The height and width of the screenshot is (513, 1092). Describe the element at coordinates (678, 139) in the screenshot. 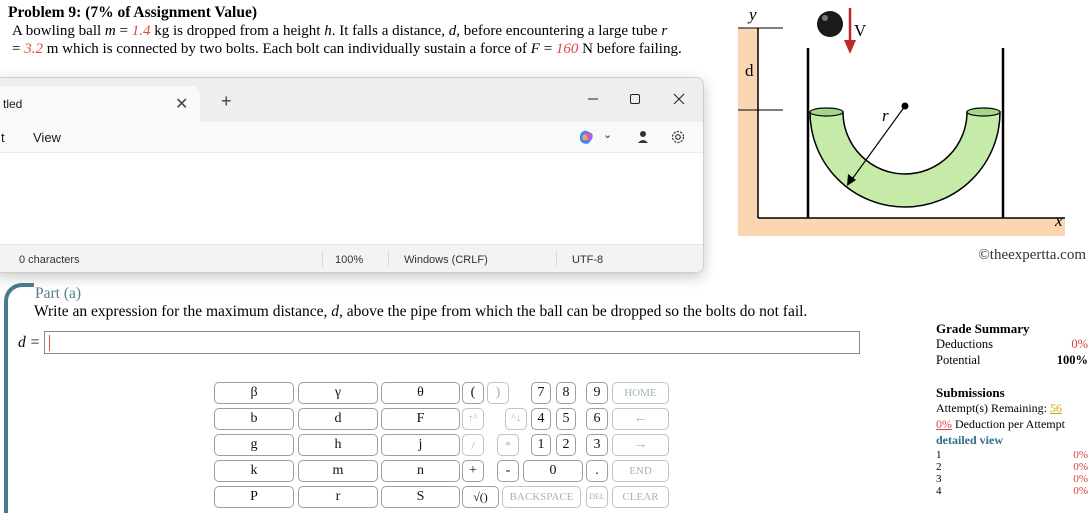

I see `settings-gear-icon` at that location.